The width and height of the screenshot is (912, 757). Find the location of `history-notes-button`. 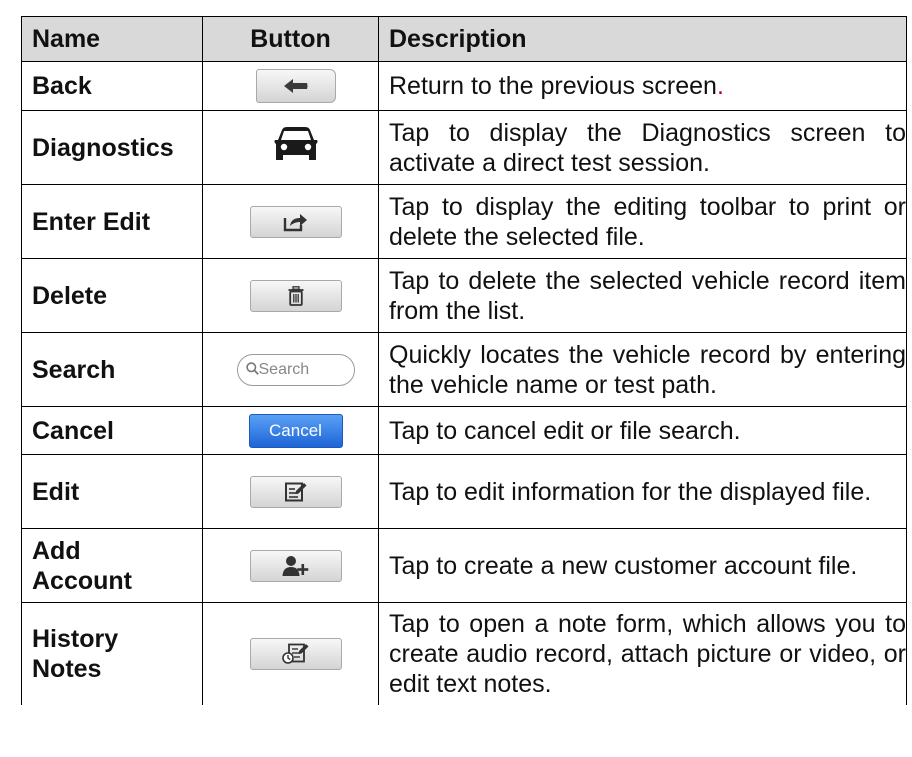

history-notes-button is located at coordinates (295, 653).